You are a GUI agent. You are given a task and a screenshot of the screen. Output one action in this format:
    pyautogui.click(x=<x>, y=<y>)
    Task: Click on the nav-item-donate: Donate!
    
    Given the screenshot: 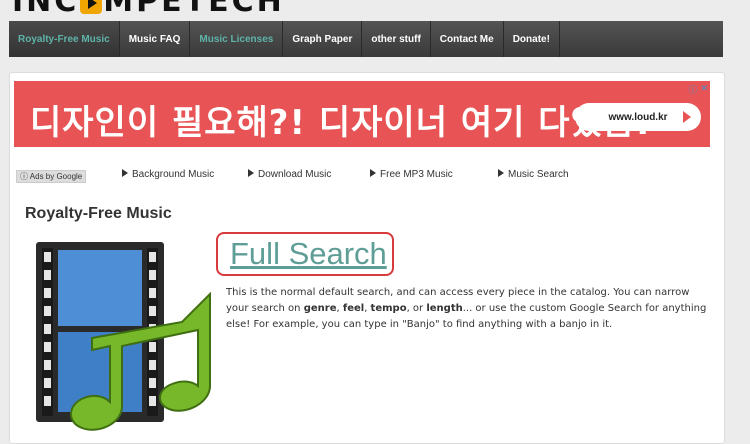 What is the action you would take?
    pyautogui.click(x=532, y=39)
    